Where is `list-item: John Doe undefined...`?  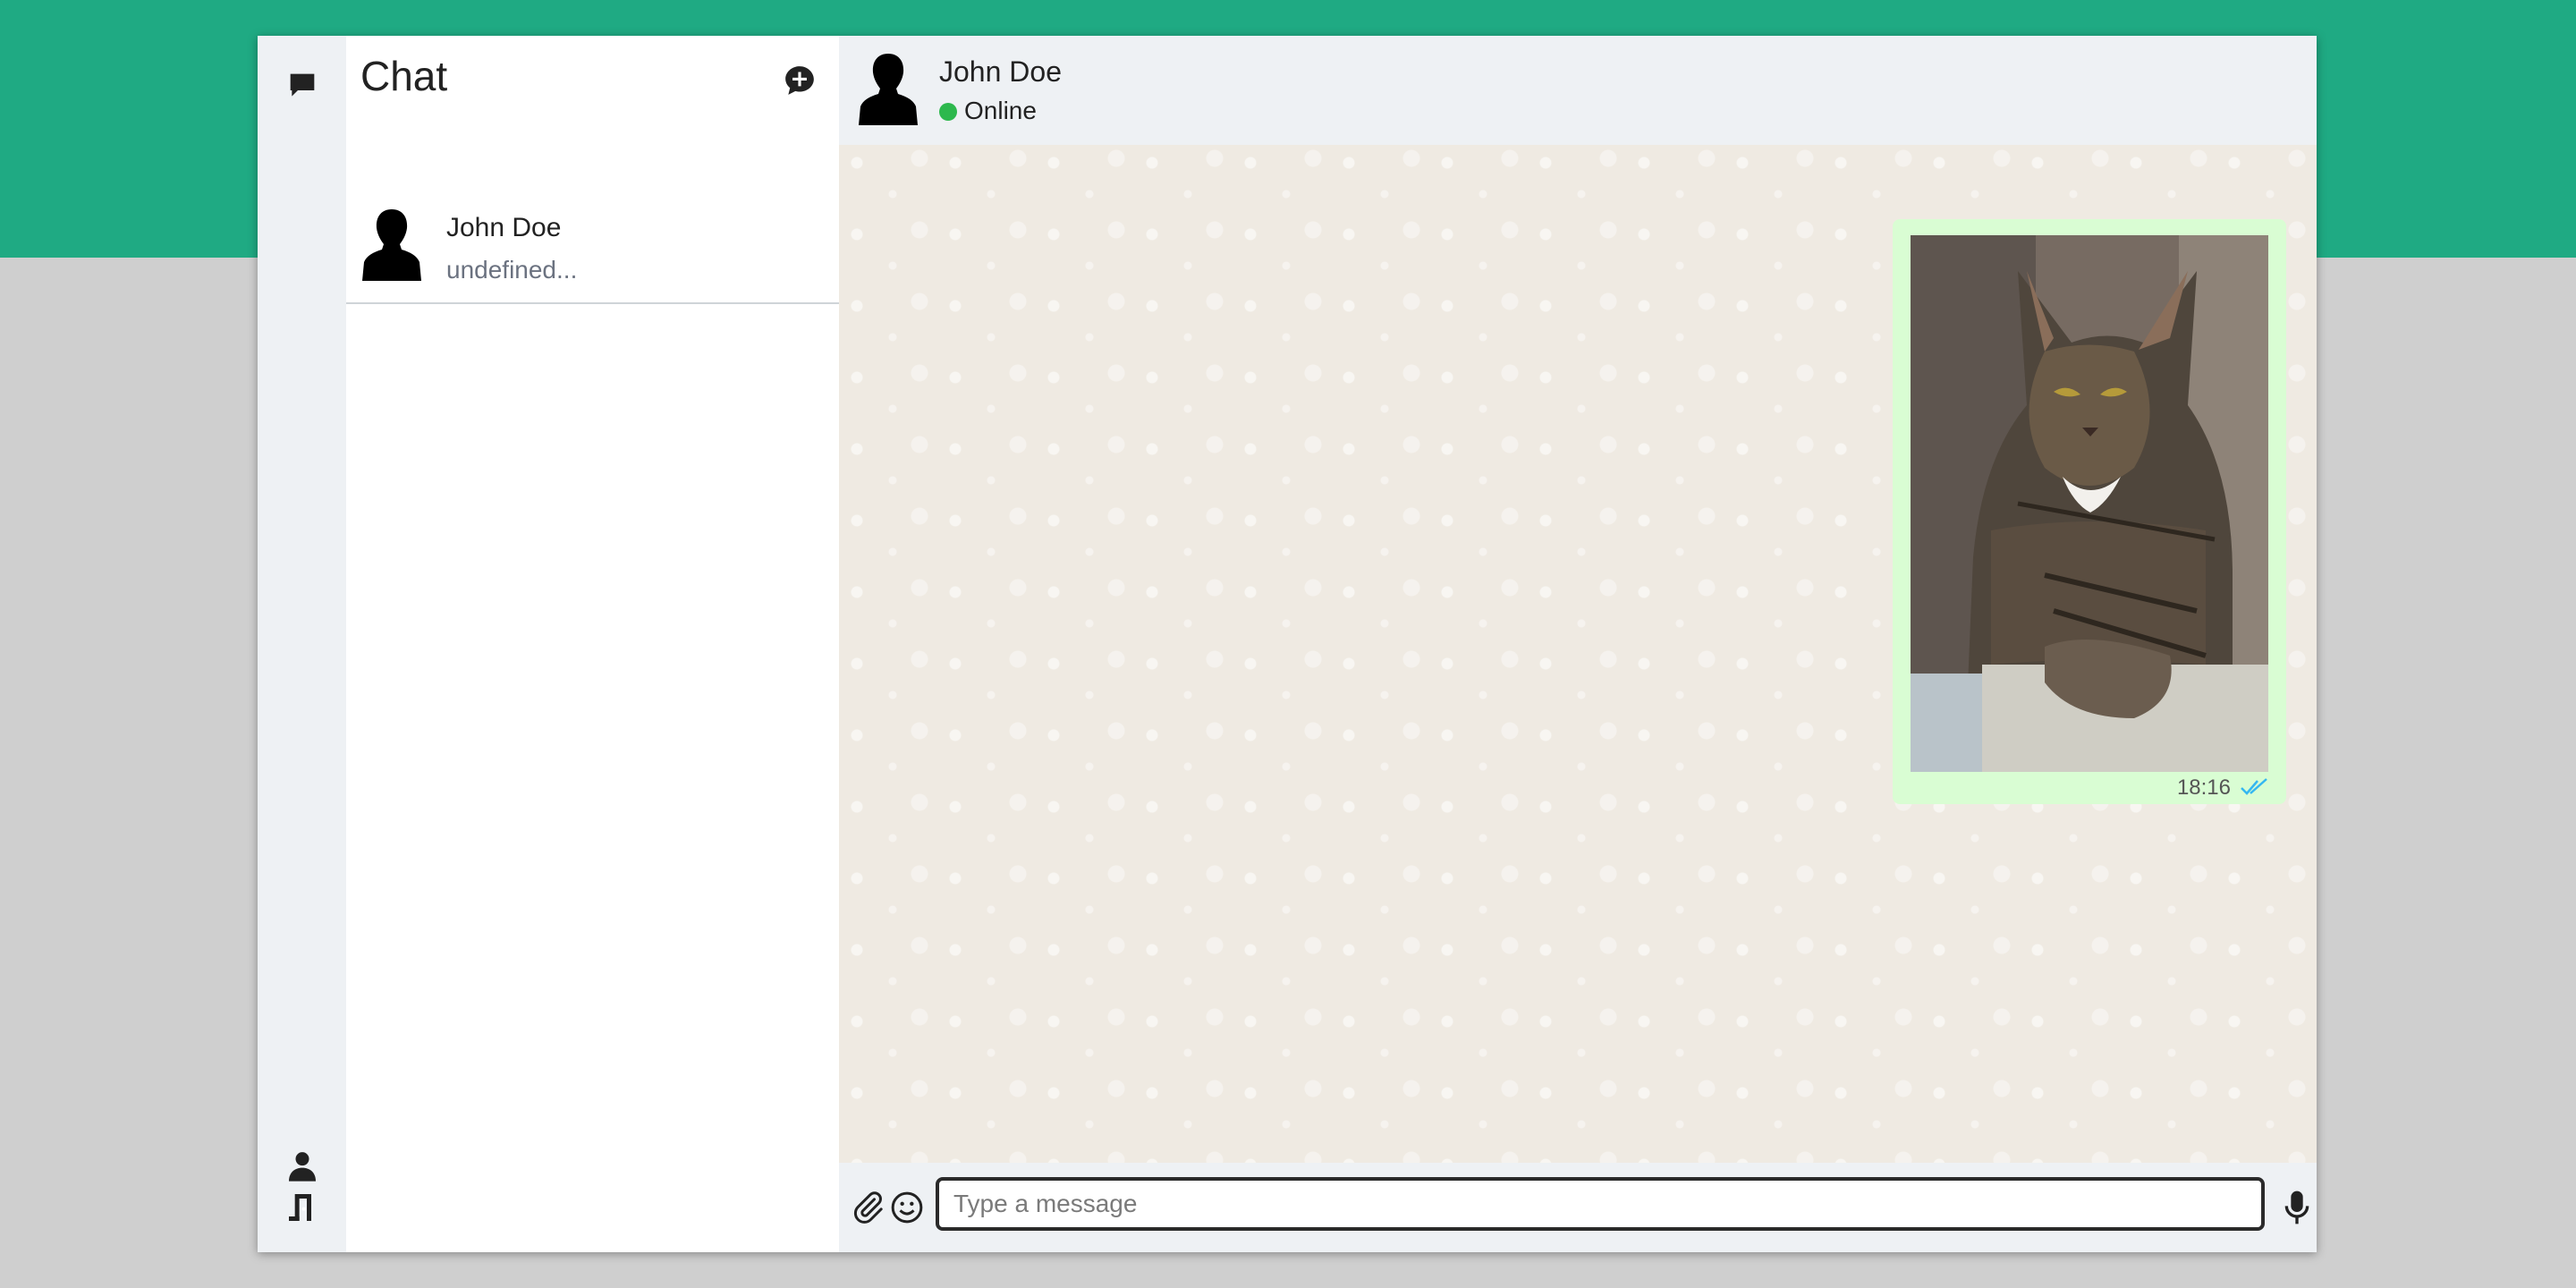 list-item: John Doe undefined... is located at coordinates (592, 237).